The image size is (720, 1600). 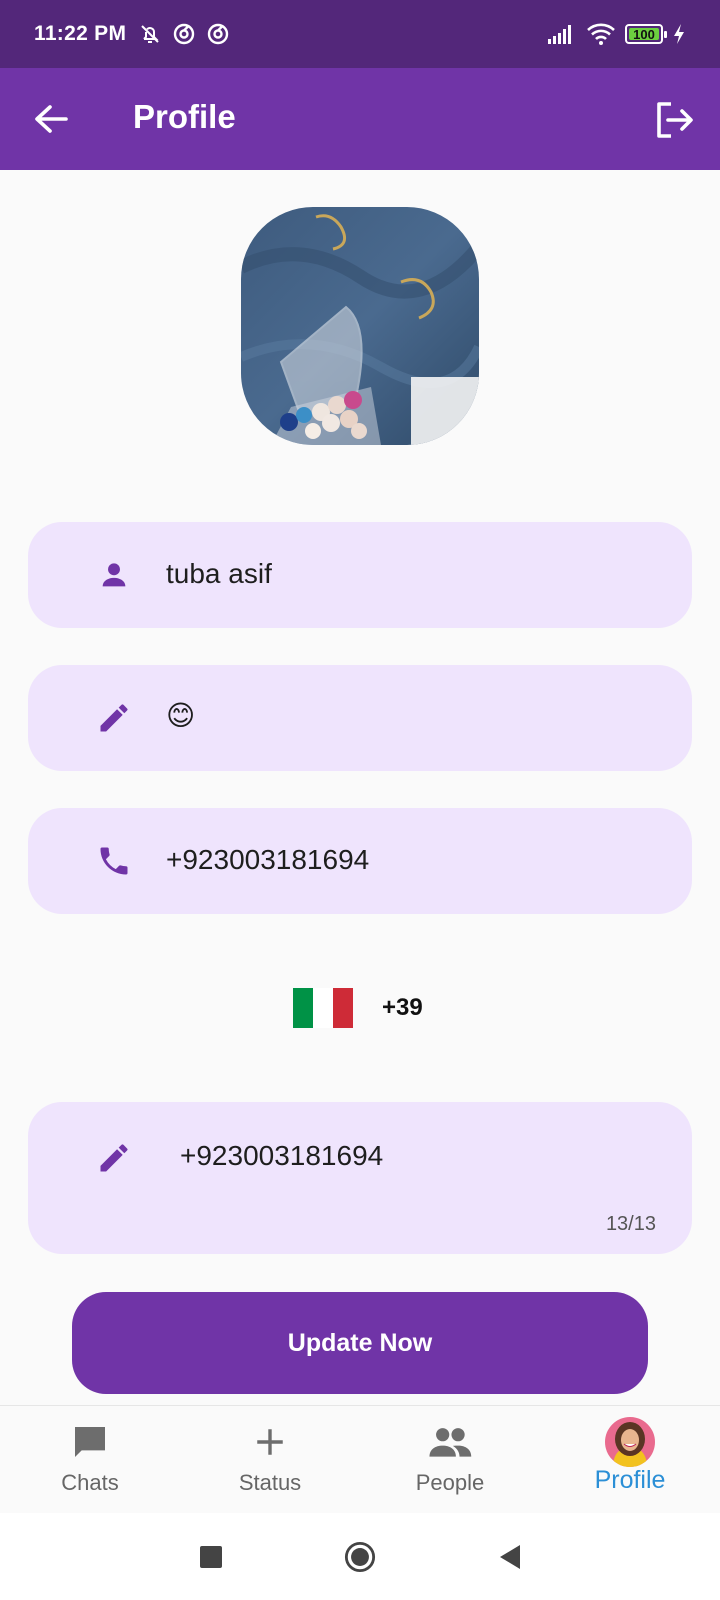 I want to click on nav-item-status: Status, so click(x=270, y=1459).